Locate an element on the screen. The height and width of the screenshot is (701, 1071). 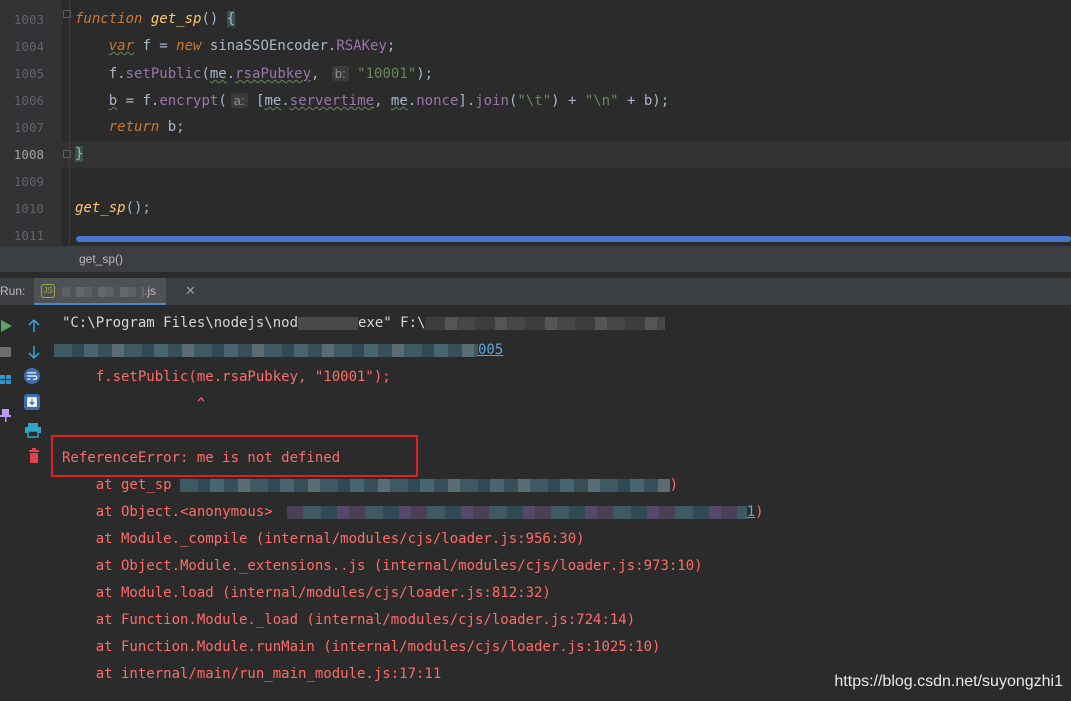
run-tab-label: .js is located at coordinates (150, 291).